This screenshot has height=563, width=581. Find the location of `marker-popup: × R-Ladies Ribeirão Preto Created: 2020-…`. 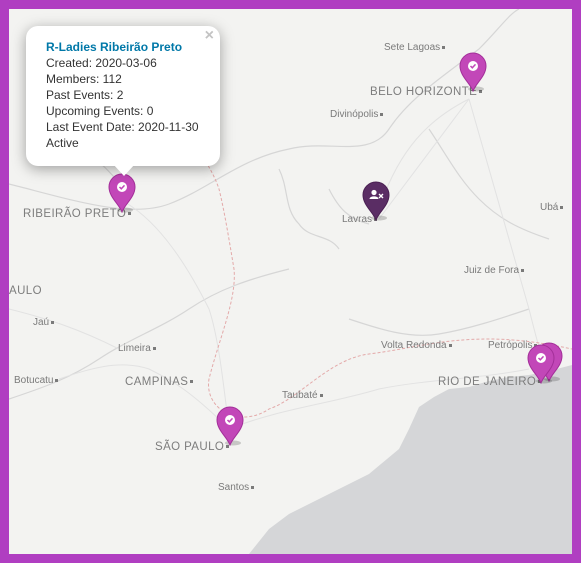

marker-popup: × R-Ladies Ribeirão Preto Created: 2020-… is located at coordinates (123, 101).